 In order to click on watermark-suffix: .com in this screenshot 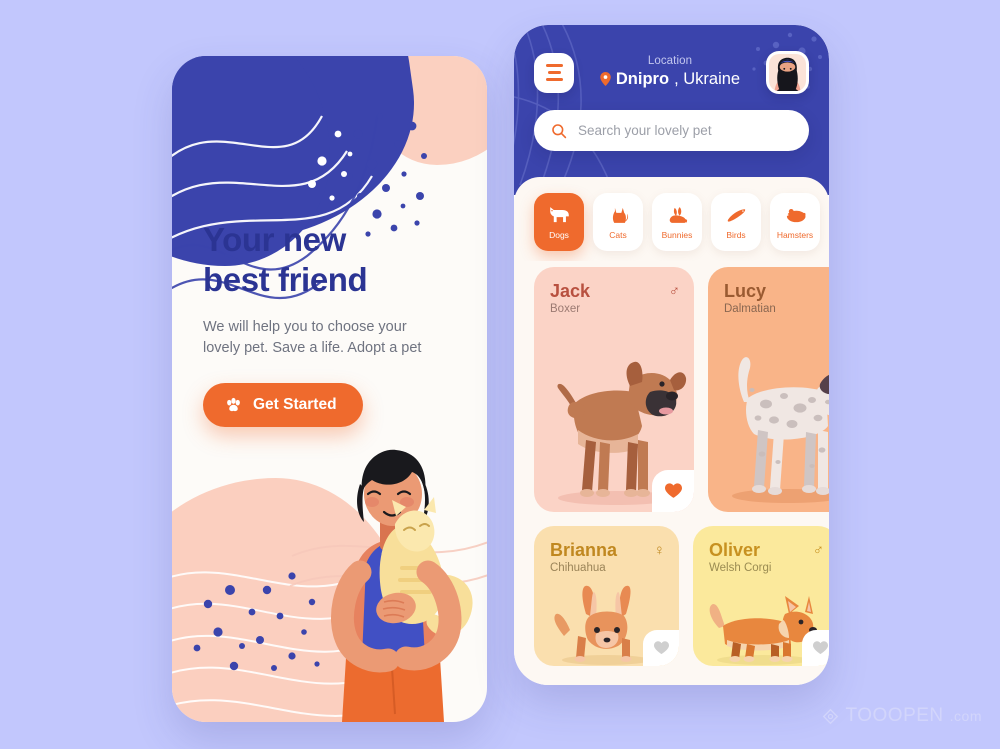, I will do `click(965, 716)`.